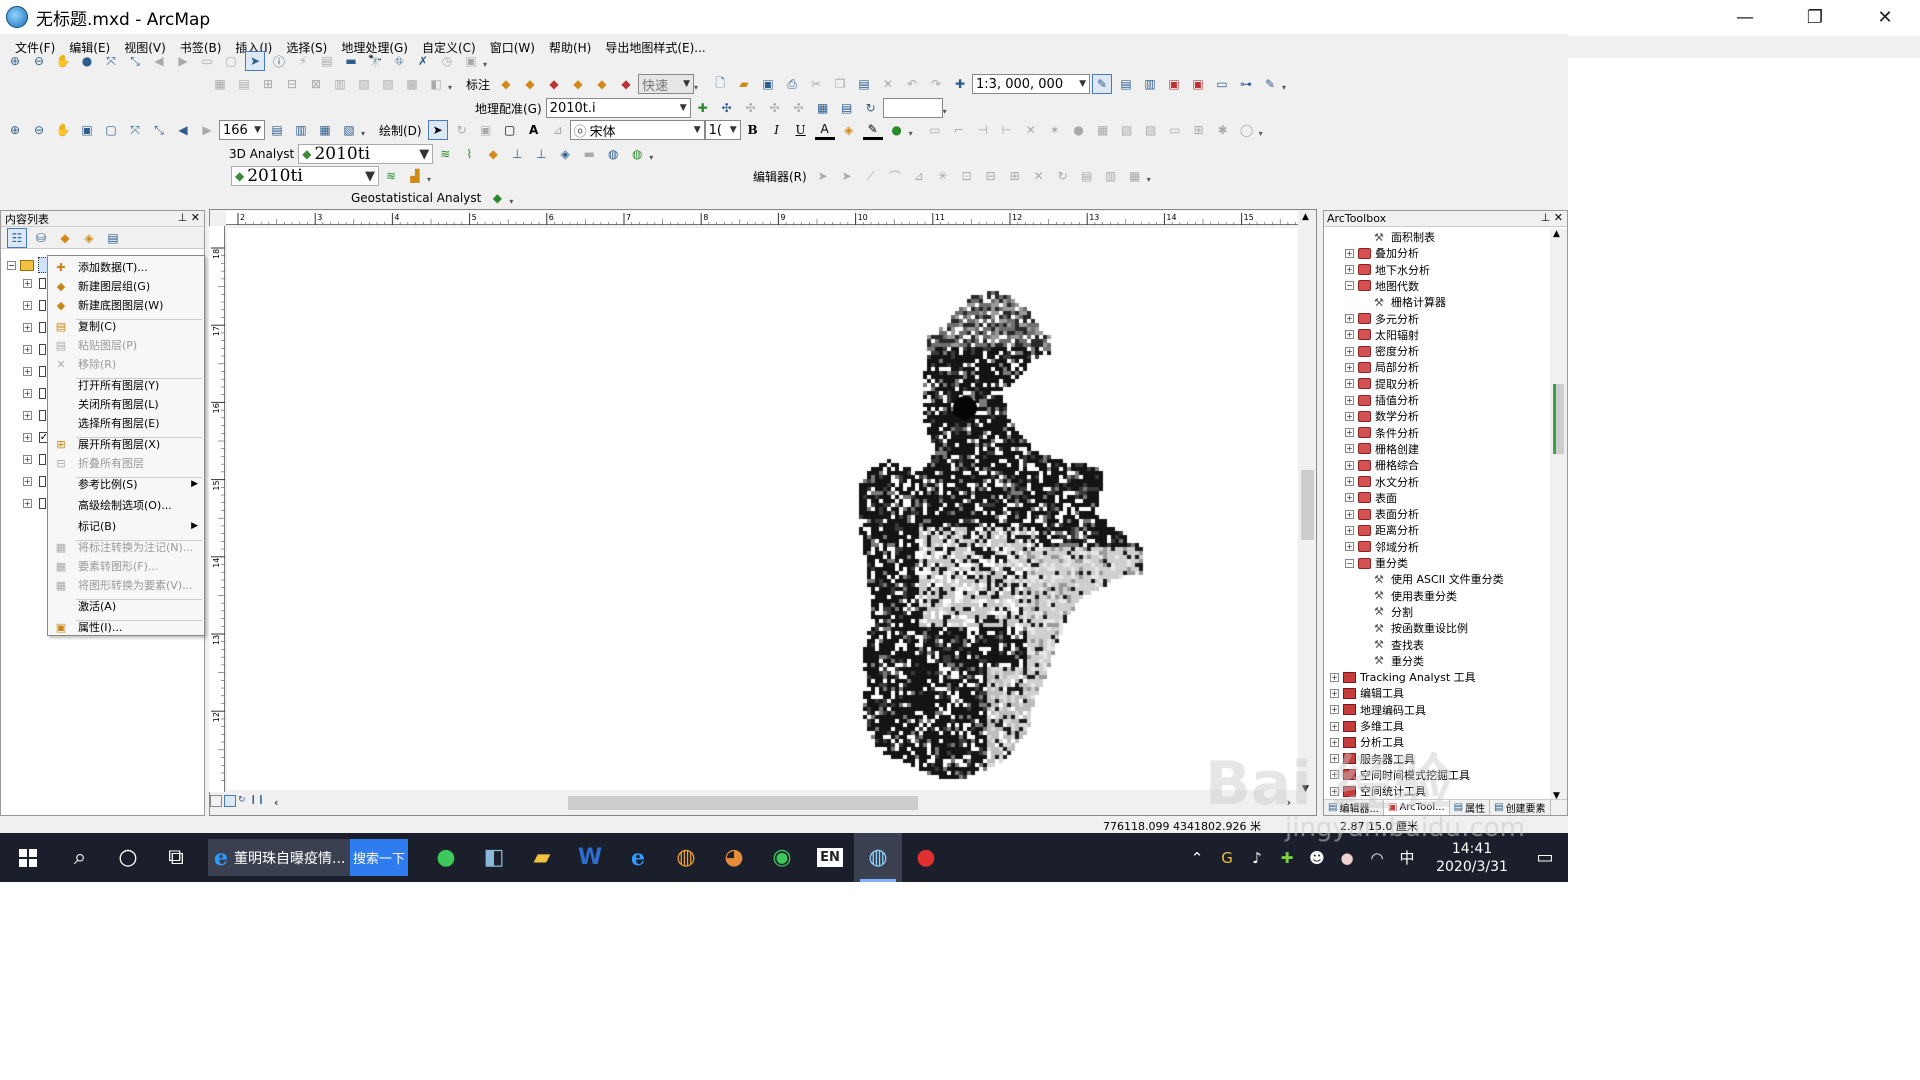 The image size is (1920, 1080). What do you see at coordinates (960, 84) in the screenshot?
I see `add-data-icon: ✚` at bounding box center [960, 84].